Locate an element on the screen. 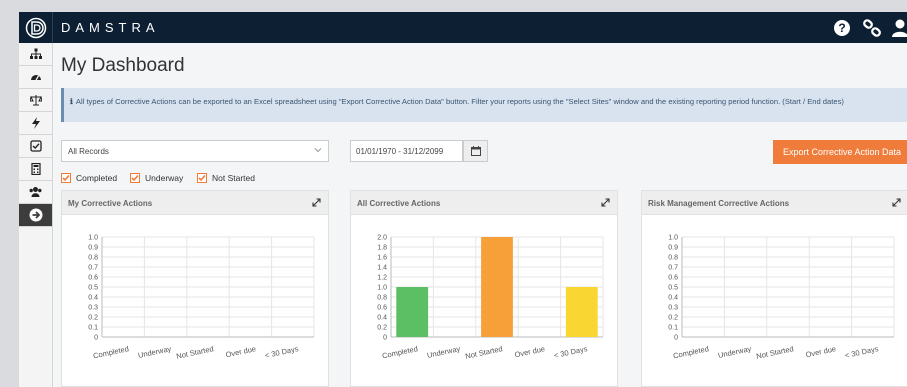  records-select-value: All Records is located at coordinates (88, 151).